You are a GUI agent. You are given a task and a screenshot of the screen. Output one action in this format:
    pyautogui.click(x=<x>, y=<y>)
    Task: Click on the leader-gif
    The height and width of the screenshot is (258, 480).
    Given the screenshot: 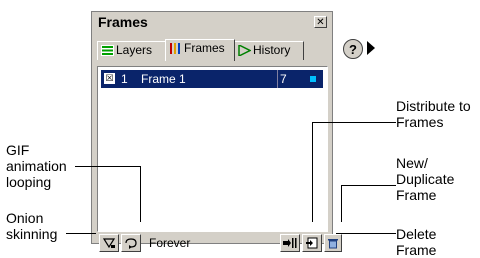 What is the action you would take?
    pyautogui.click(x=107, y=166)
    